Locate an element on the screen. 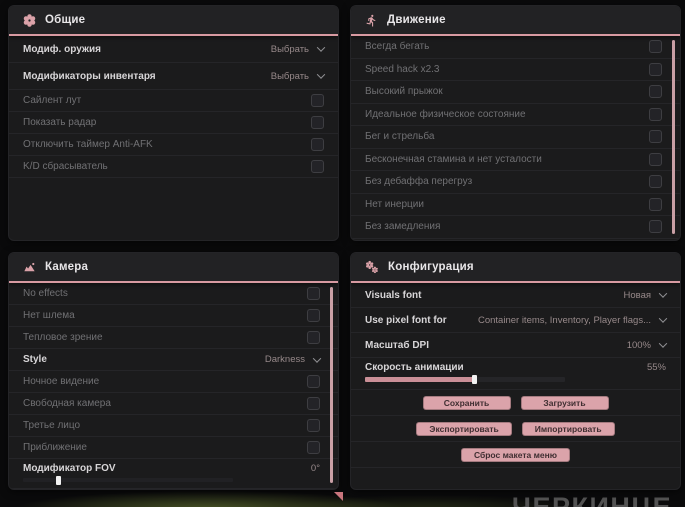  row-label: Нет инерции is located at coordinates (394, 204).